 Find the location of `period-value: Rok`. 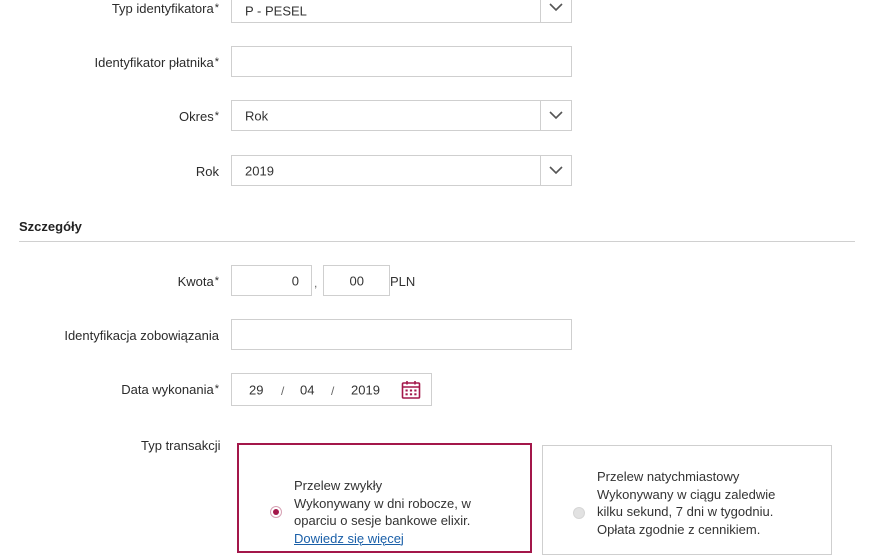

period-value: Rok is located at coordinates (257, 115).